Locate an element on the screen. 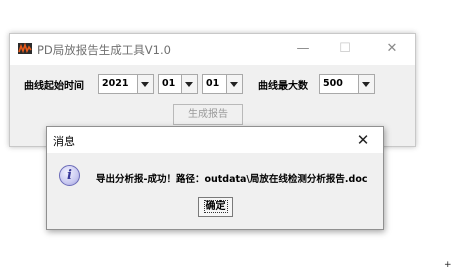 Image resolution: width=454 pixels, height=275 pixels. maximize-button: ☐ is located at coordinates (345, 49).